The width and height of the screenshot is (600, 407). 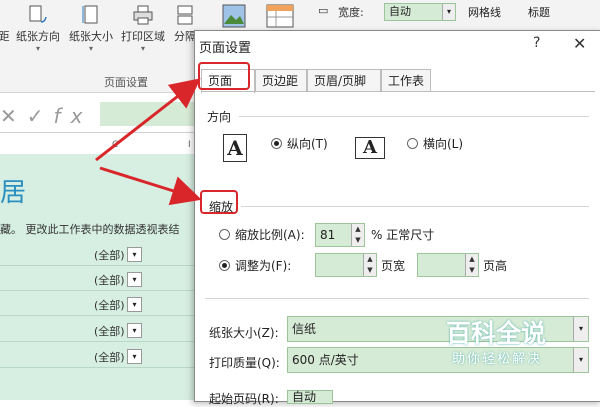 What do you see at coordinates (323, 10) in the screenshot?
I see `width-icon: ▭` at bounding box center [323, 10].